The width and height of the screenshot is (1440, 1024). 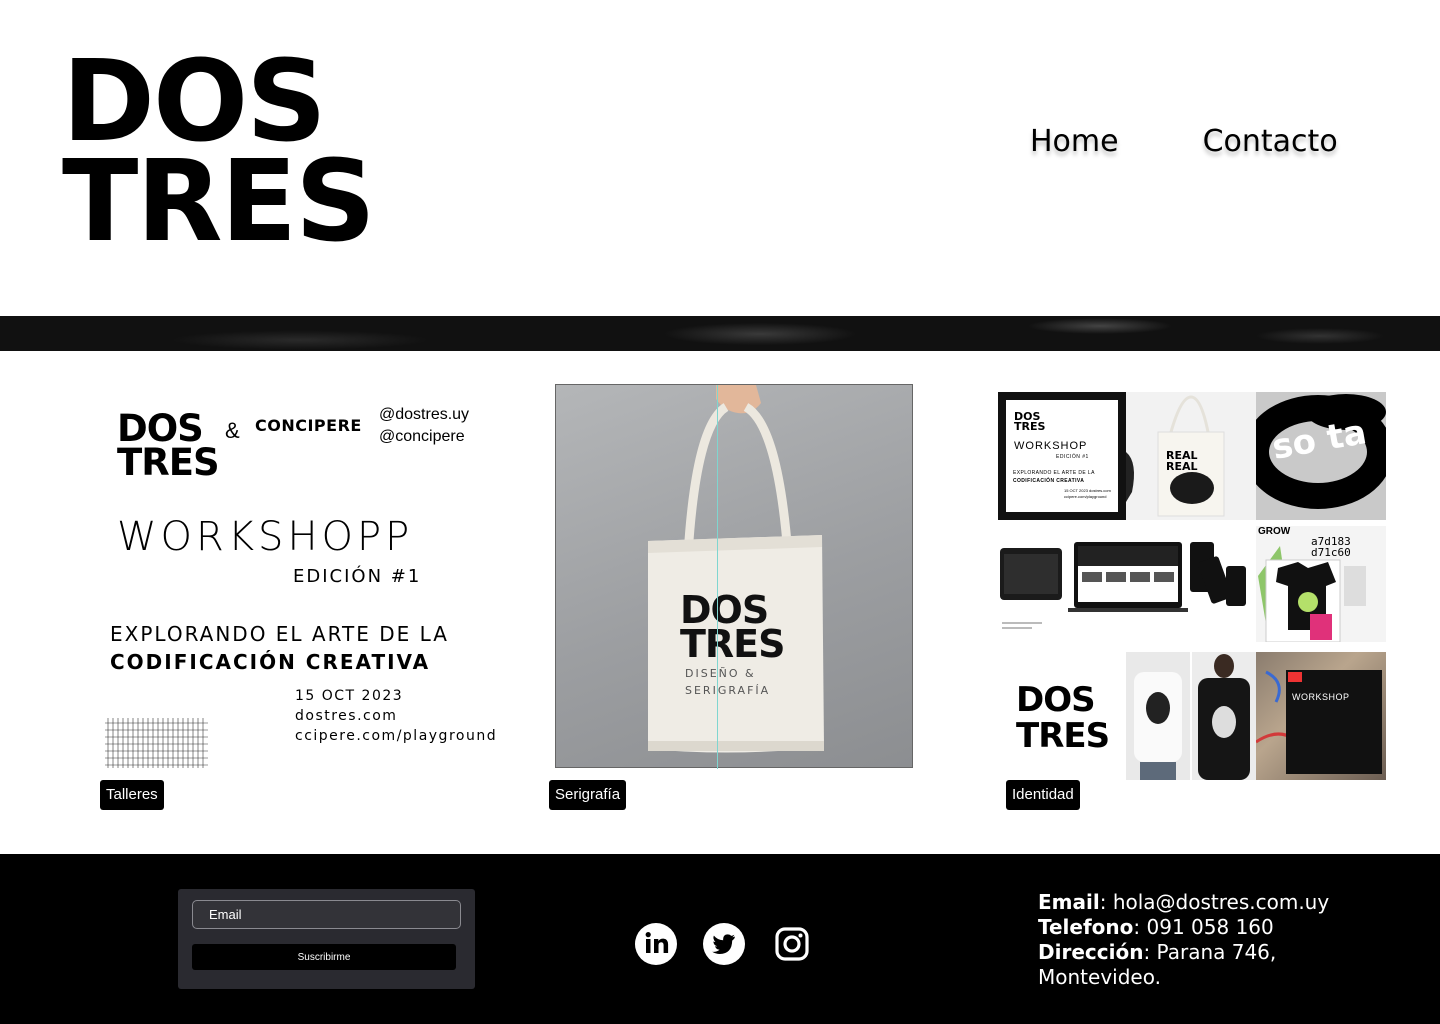 I want to click on poster-handles: @dostres.uy @concipere, so click(x=424, y=426).